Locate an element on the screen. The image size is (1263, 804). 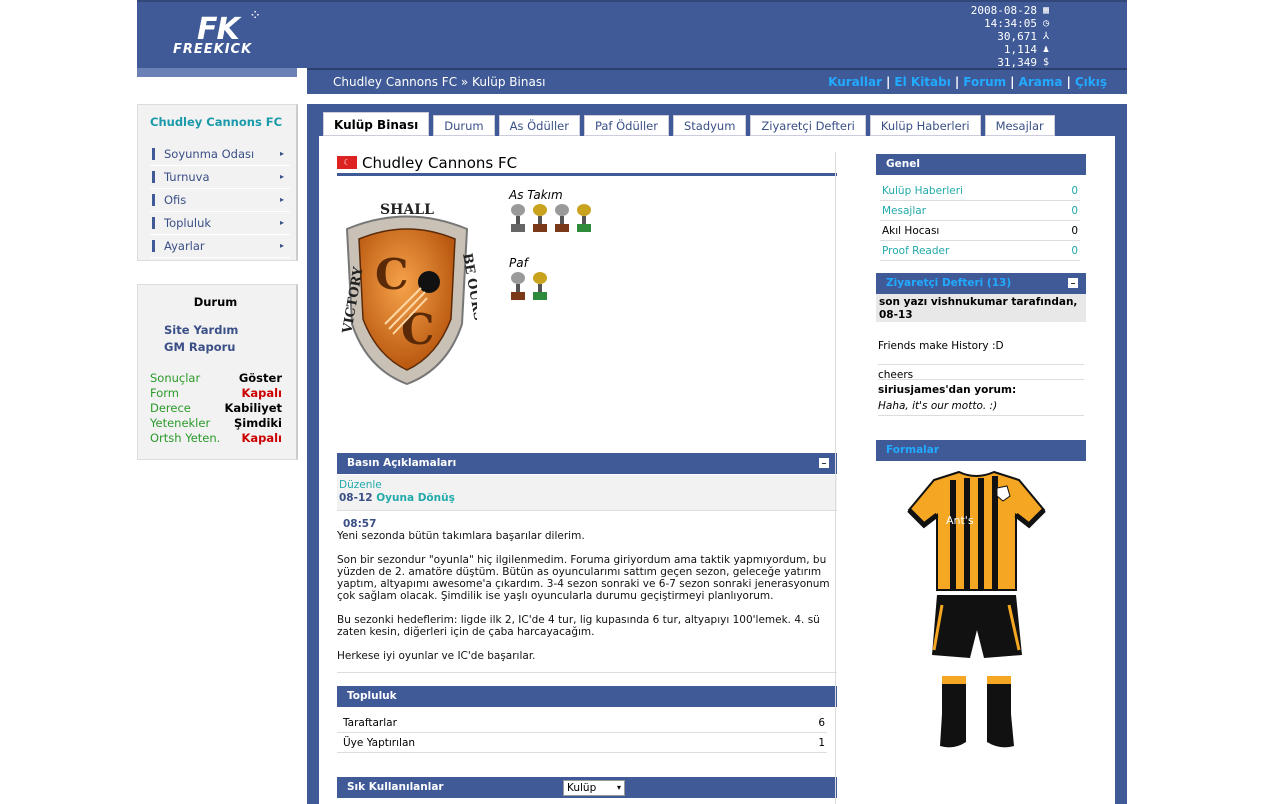
club-crest: SHALL VICTORY BE OURS C C is located at coordinates (408, 294).